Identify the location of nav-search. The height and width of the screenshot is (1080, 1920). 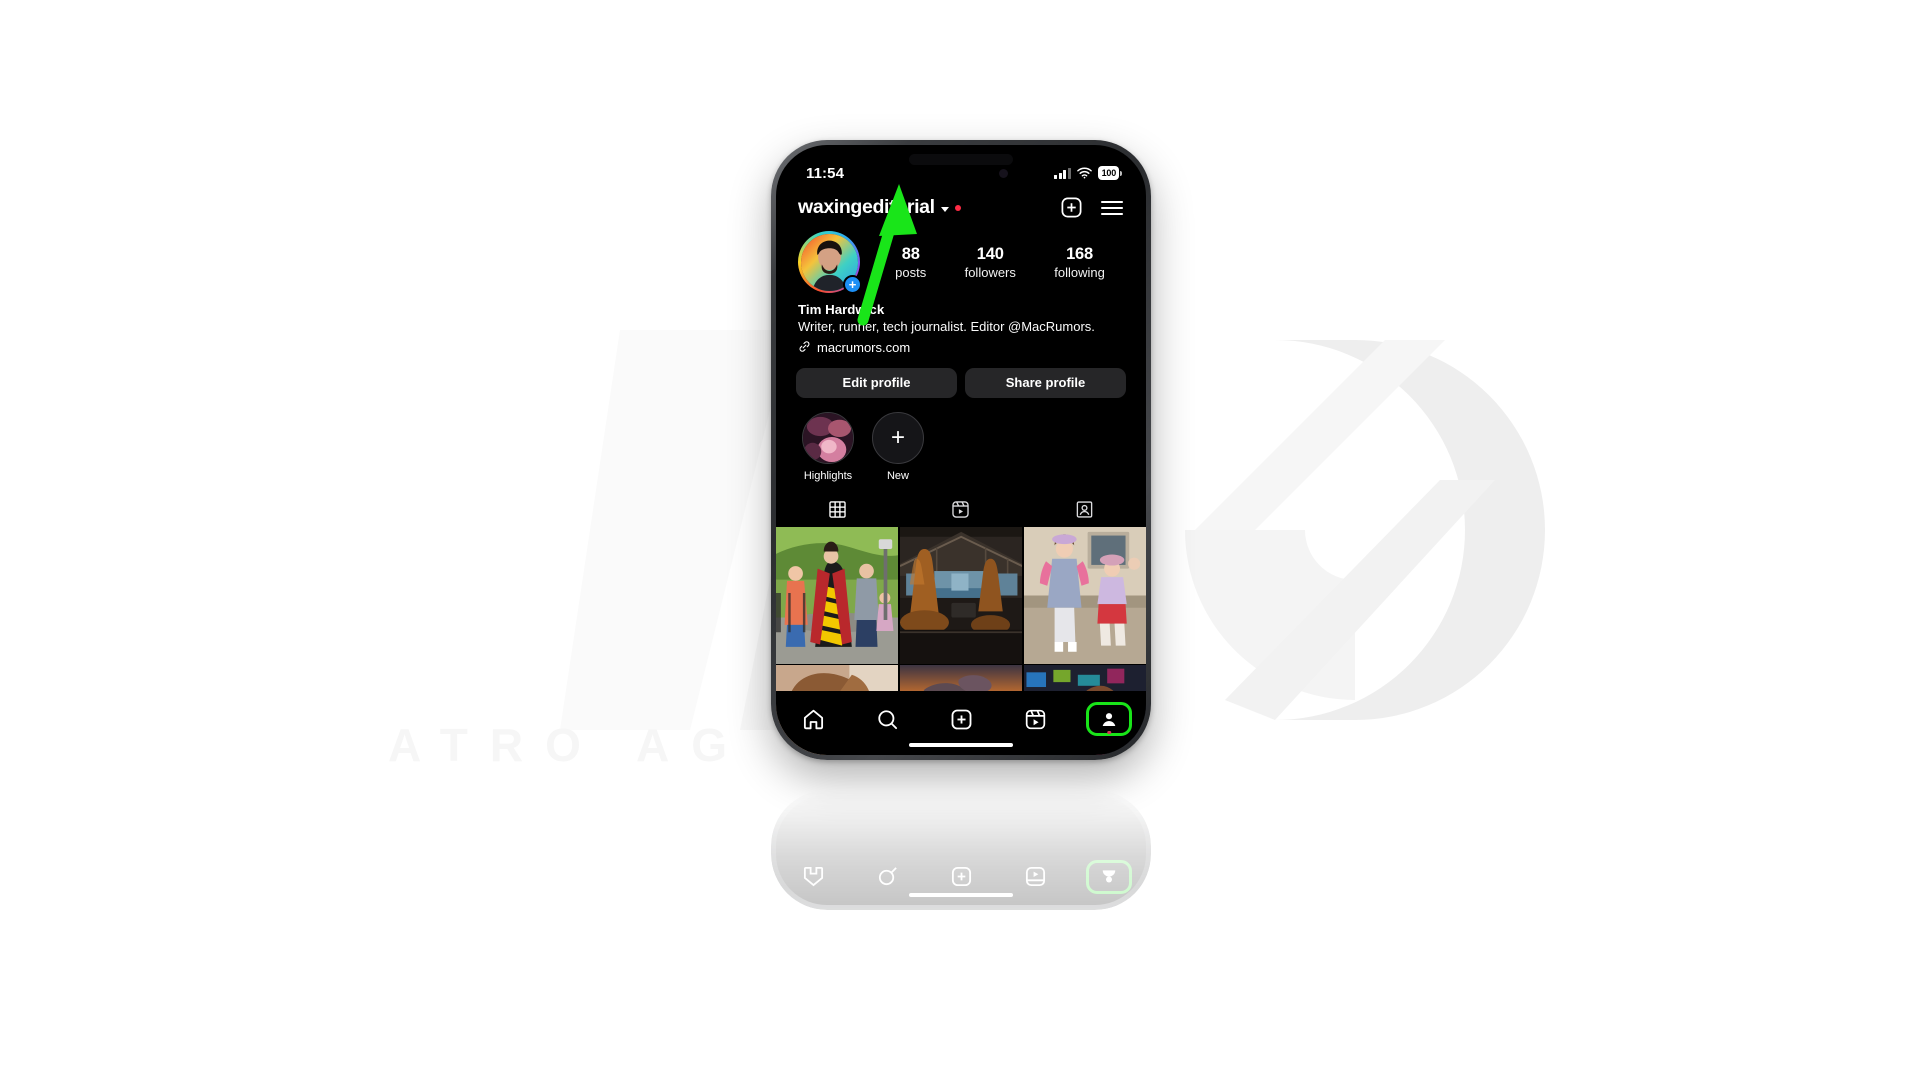
(887, 719).